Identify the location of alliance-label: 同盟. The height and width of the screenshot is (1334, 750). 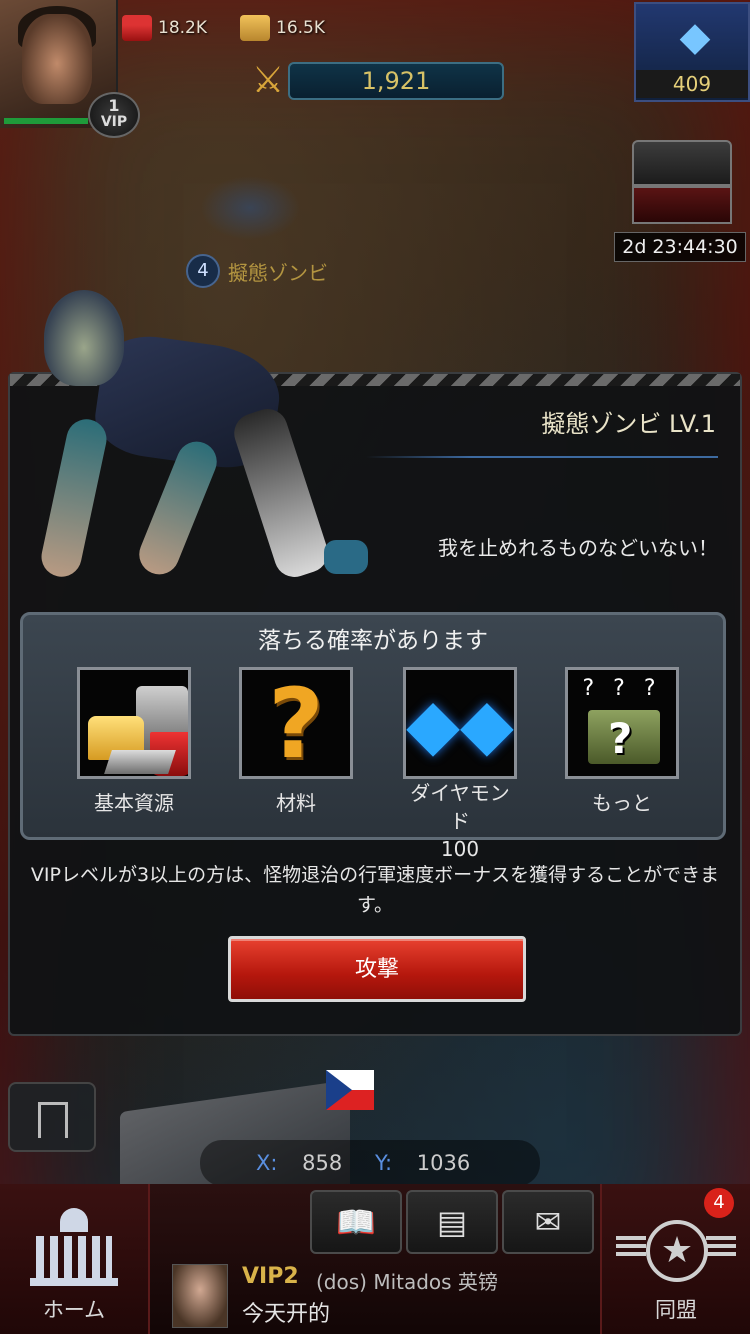
(676, 1310).